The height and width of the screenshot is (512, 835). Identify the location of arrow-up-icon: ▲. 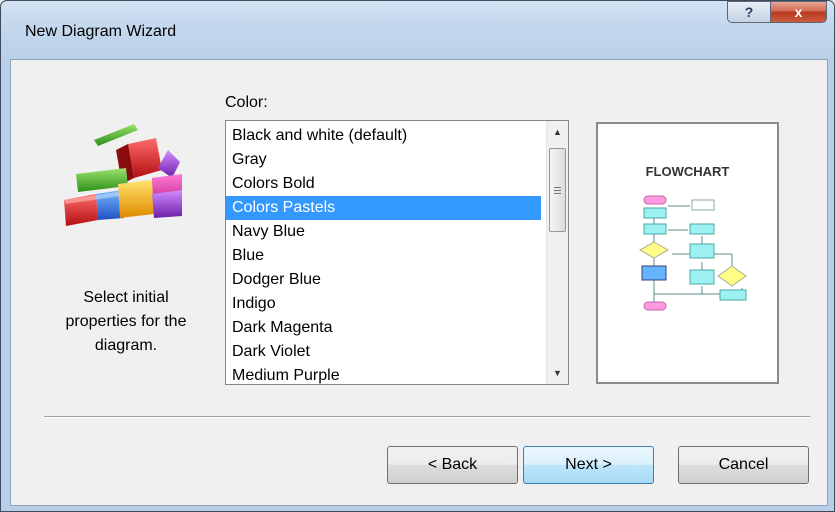
(557, 132).